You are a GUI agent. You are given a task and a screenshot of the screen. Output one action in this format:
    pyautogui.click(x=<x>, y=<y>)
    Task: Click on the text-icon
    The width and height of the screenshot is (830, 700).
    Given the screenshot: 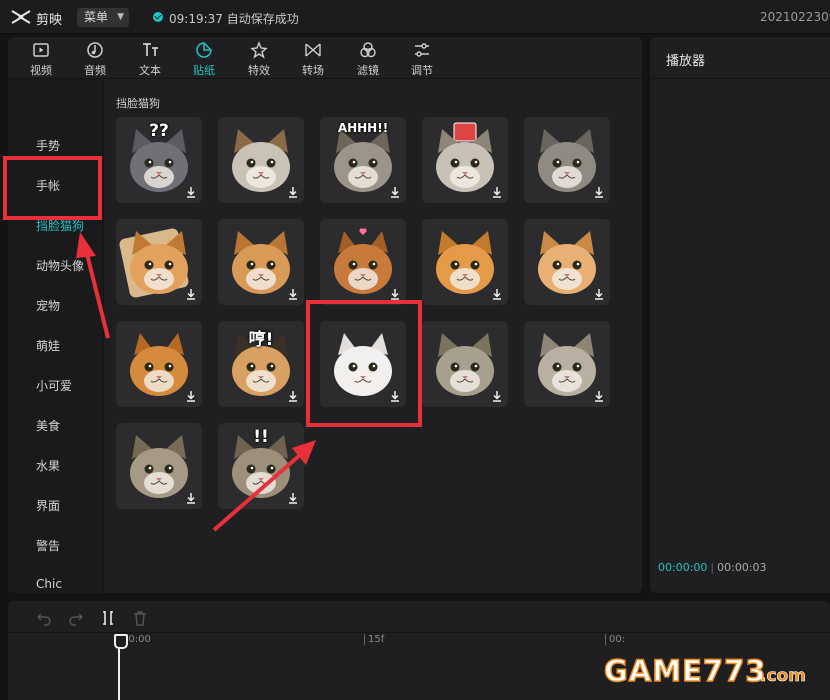 What is the action you would take?
    pyautogui.click(x=150, y=49)
    